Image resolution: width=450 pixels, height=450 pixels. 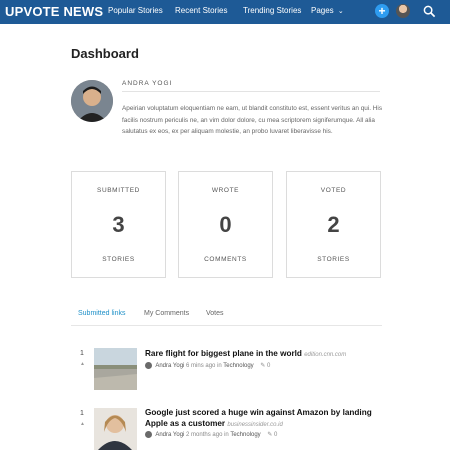 What do you see at coordinates (166, 313) in the screenshot?
I see `tab-my-comments: My Comments` at bounding box center [166, 313].